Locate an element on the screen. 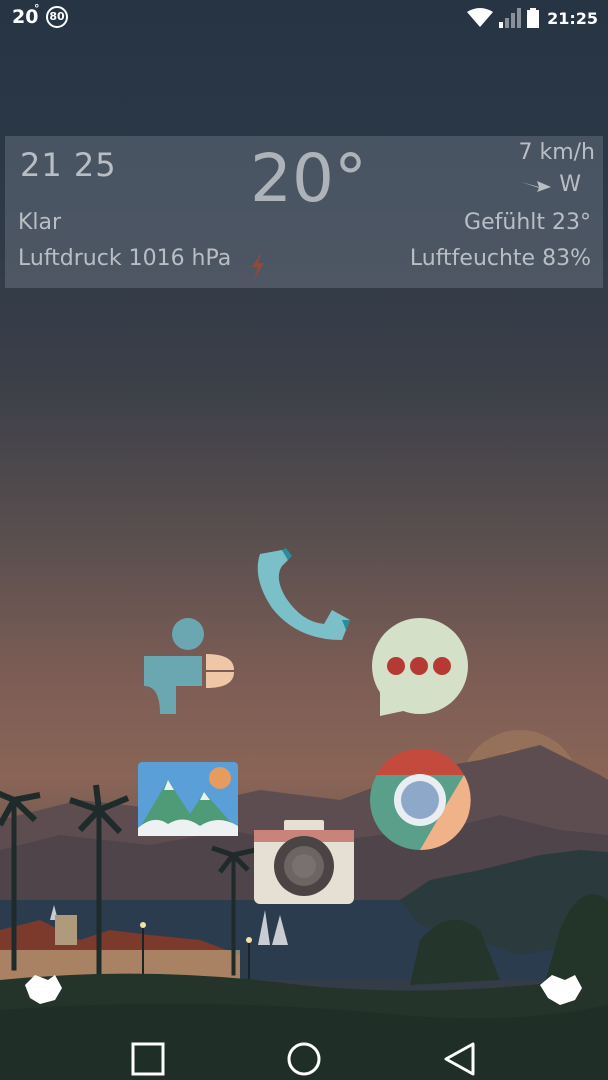 The height and width of the screenshot is (1080, 608). status-icons: 21:25 is located at coordinates (532, 18).